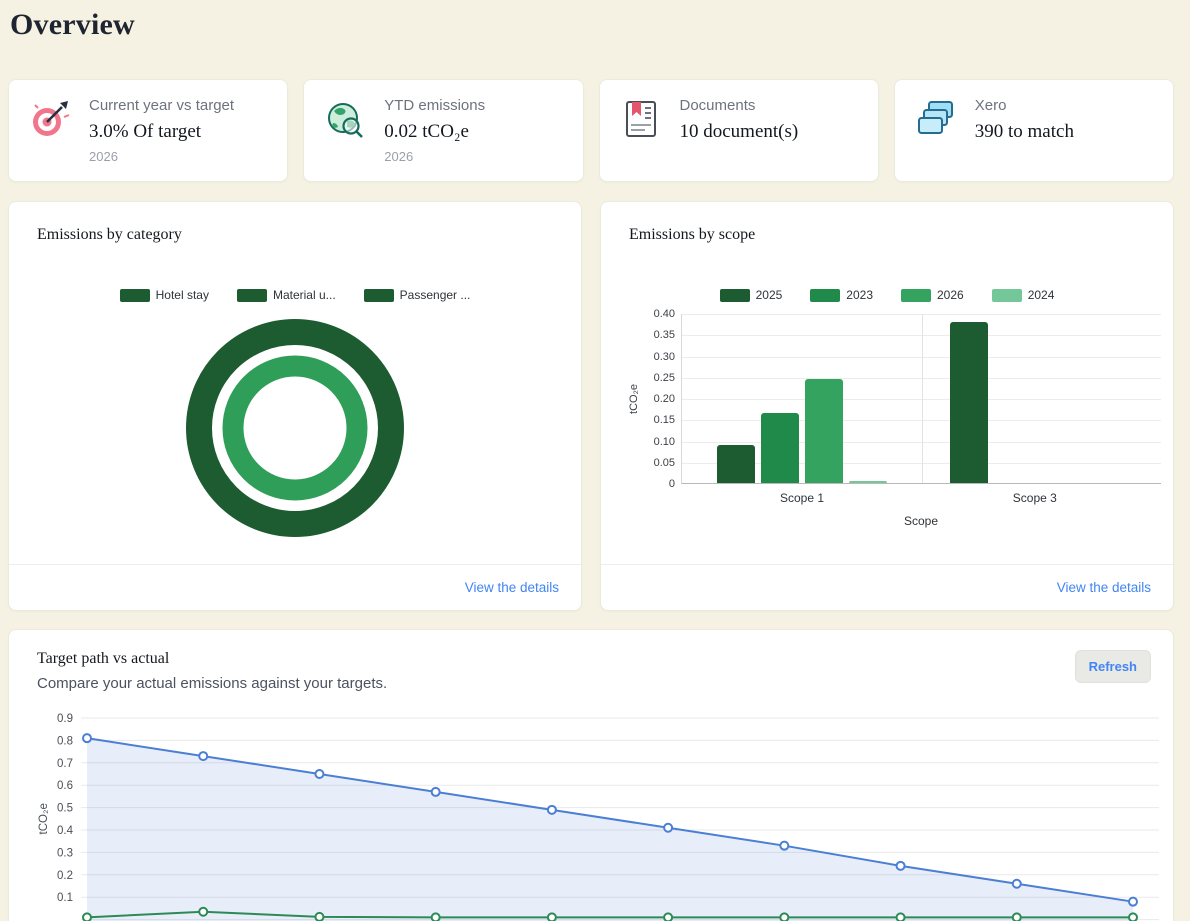 This screenshot has width=1190, height=921. Describe the element at coordinates (921, 521) in the screenshot. I see `x-axis-title: Scope` at that location.